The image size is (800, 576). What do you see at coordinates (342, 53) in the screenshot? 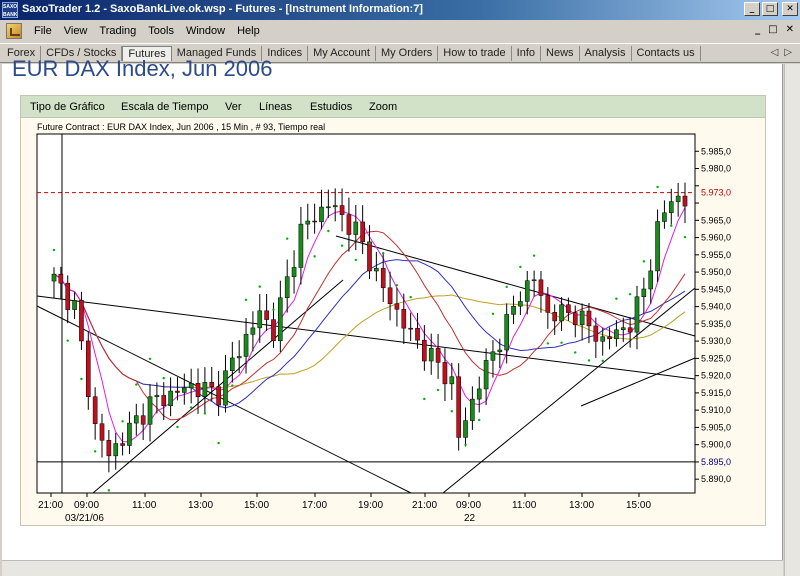
I see `tab-my-account: My Account` at bounding box center [342, 53].